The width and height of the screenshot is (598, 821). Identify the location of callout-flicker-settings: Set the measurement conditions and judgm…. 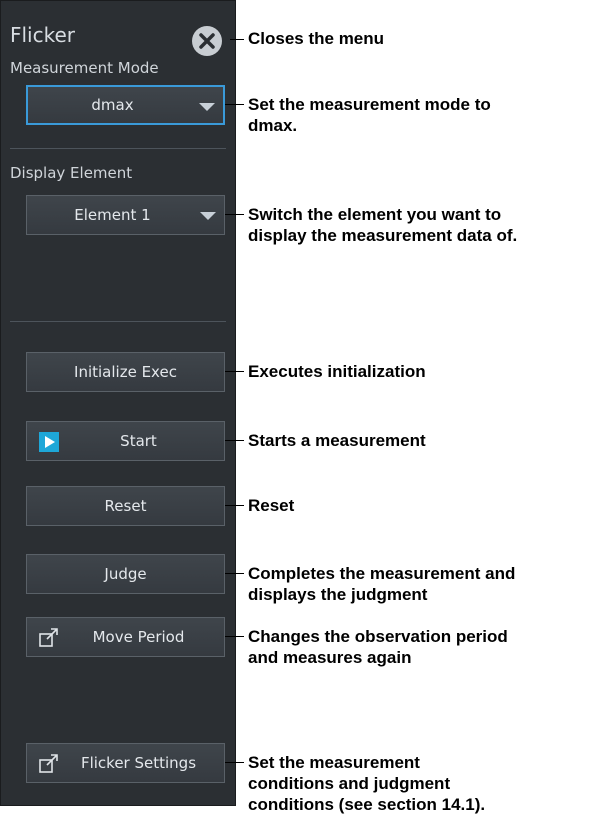
(367, 783).